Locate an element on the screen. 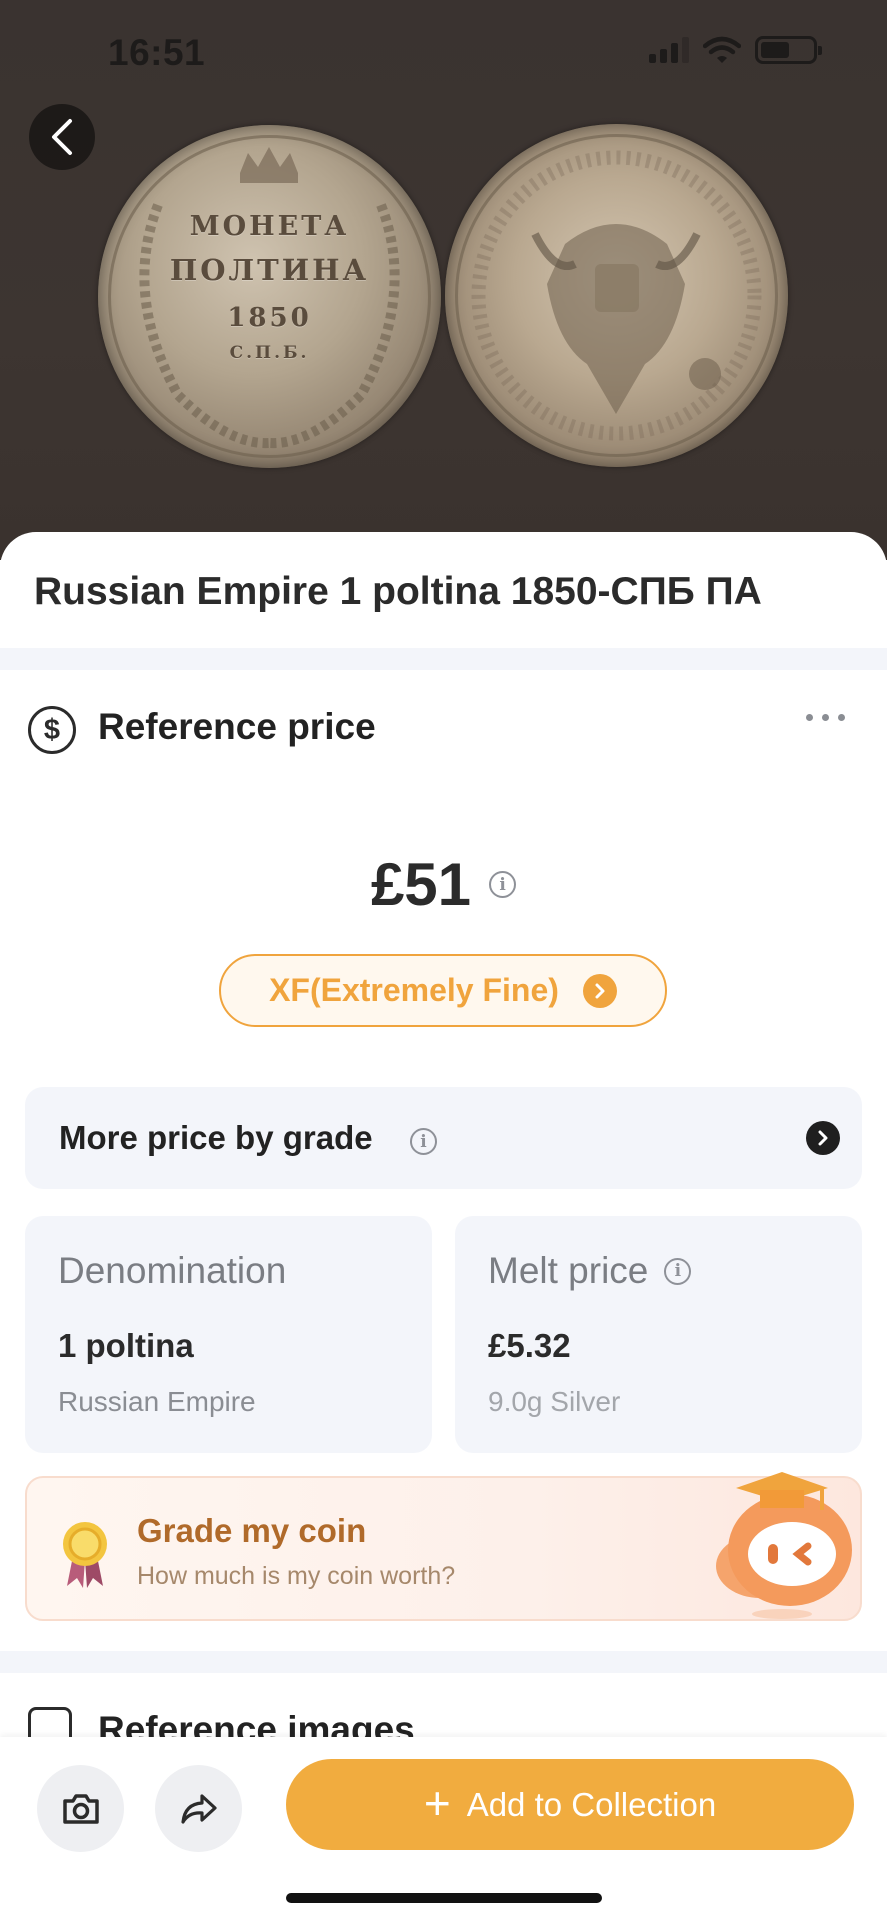 This screenshot has height=1920, width=887. obverse-text-line: МОНЕТА is located at coordinates (269, 226).